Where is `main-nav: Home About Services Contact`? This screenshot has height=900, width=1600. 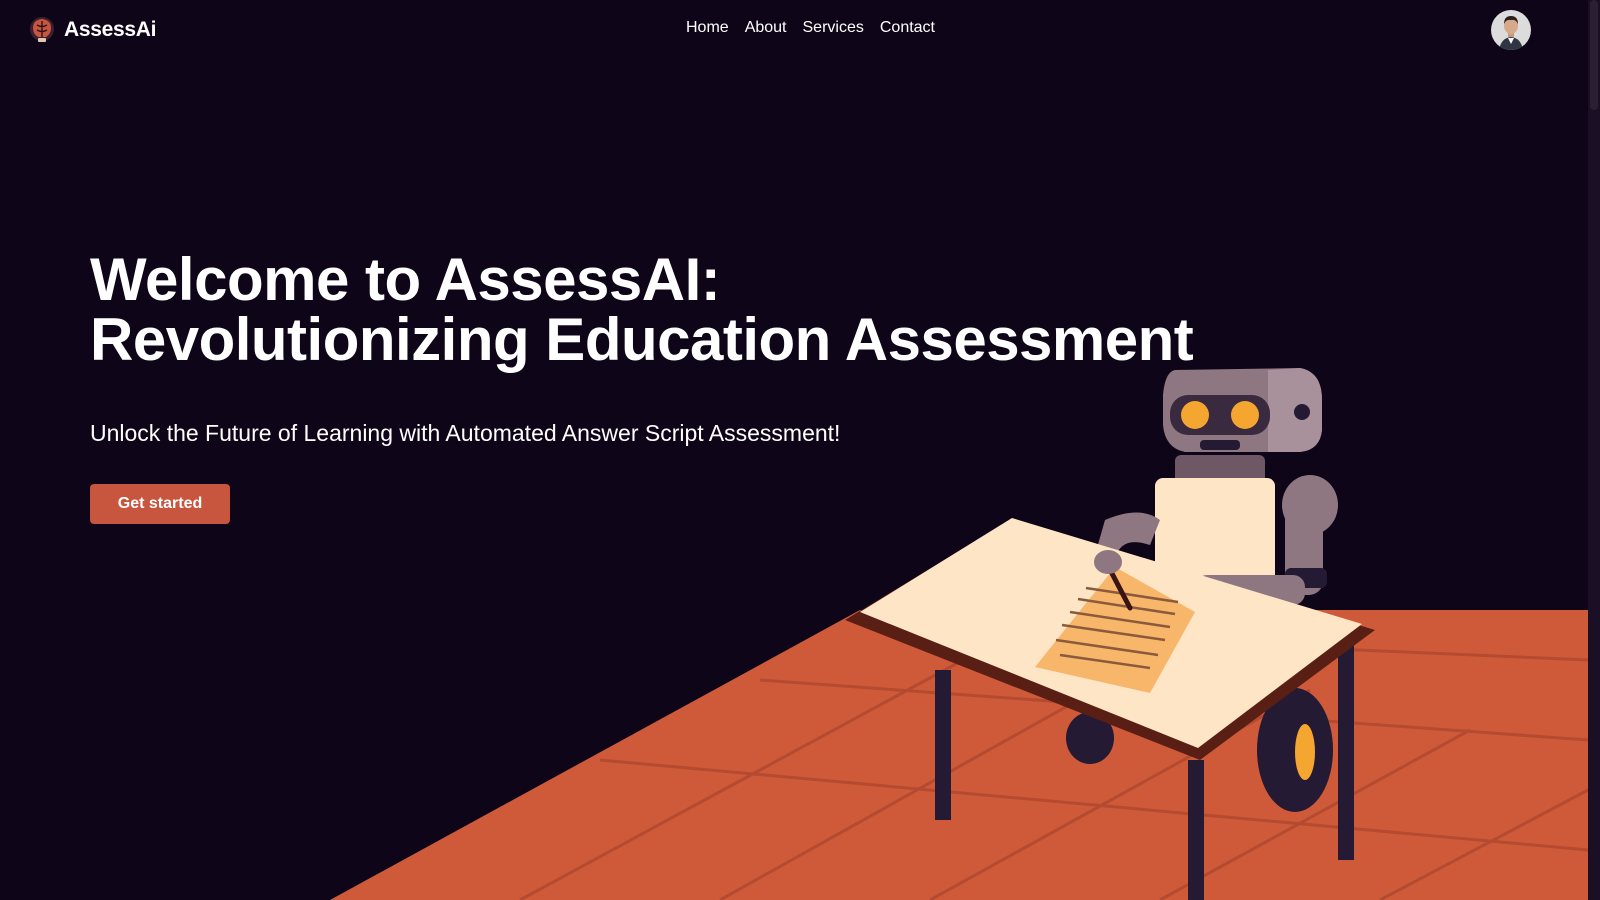
main-nav: Home About Services Contact is located at coordinates (810, 28).